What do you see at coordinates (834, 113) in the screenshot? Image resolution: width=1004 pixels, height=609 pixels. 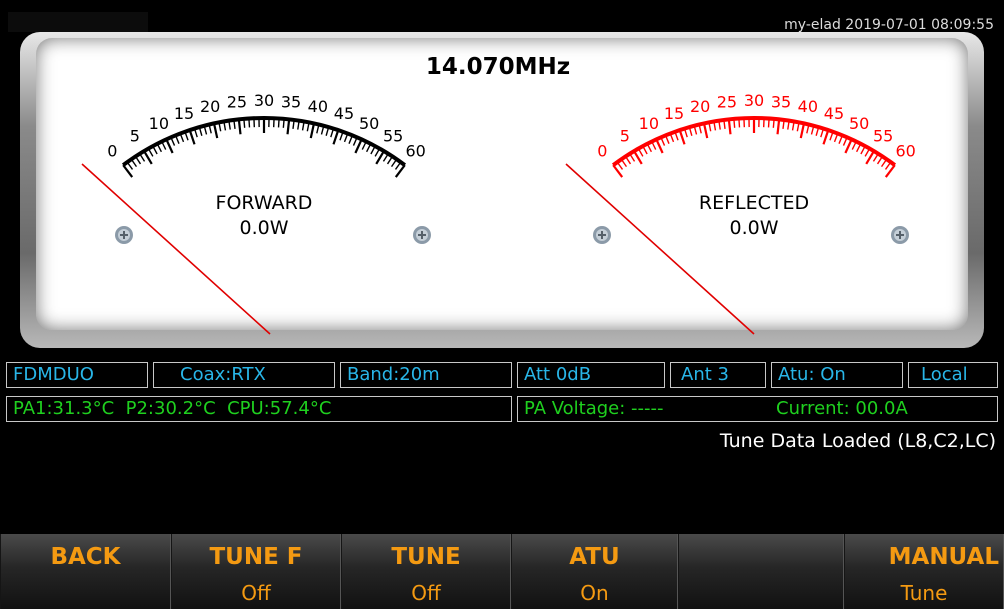 I see `reflected-scale-label: 45` at bounding box center [834, 113].